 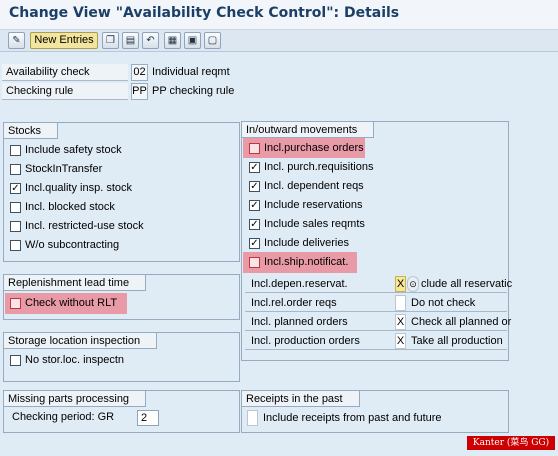 I want to click on table-row-label: Incl. production orders, so click(x=305, y=341).